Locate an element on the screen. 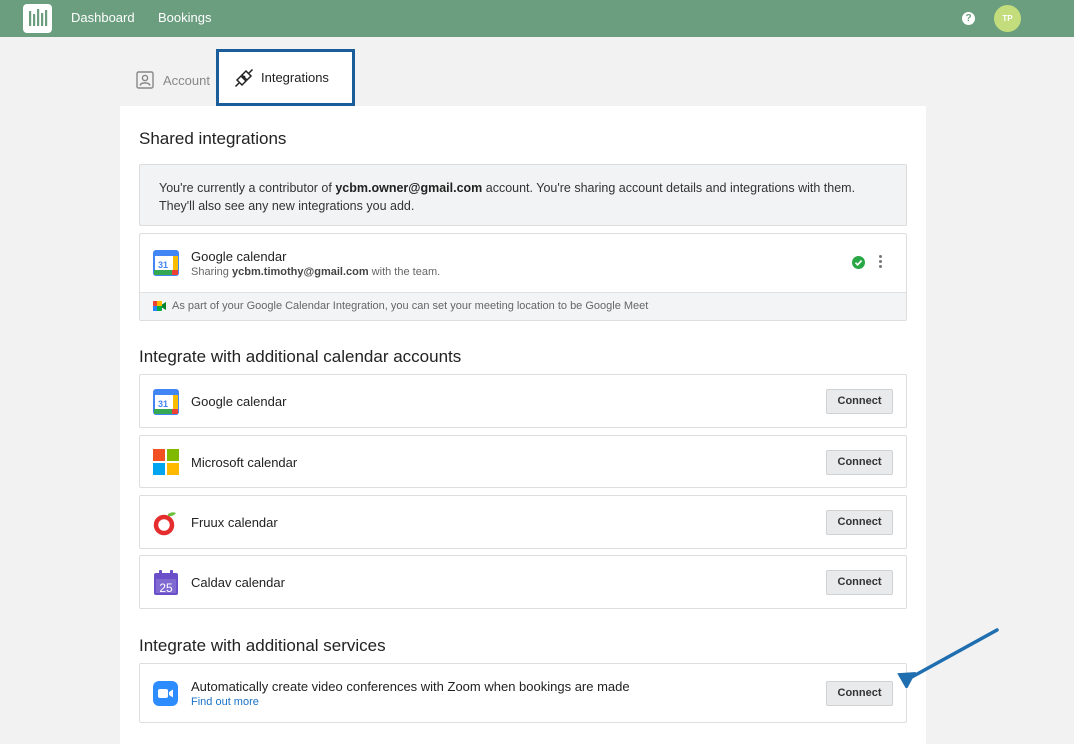 This screenshot has height=744, width=1074. microsoft-logo-icon is located at coordinates (166, 462).